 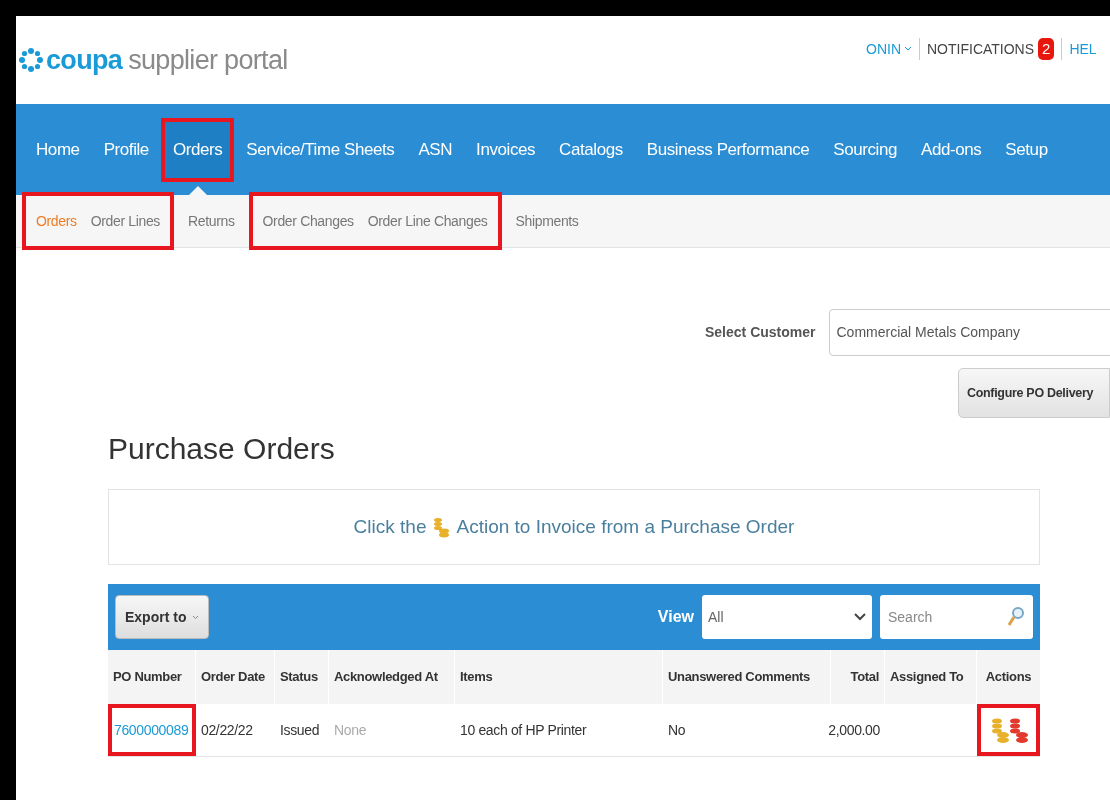 What do you see at coordinates (506, 149) in the screenshot?
I see `nav-tab: Invoices` at bounding box center [506, 149].